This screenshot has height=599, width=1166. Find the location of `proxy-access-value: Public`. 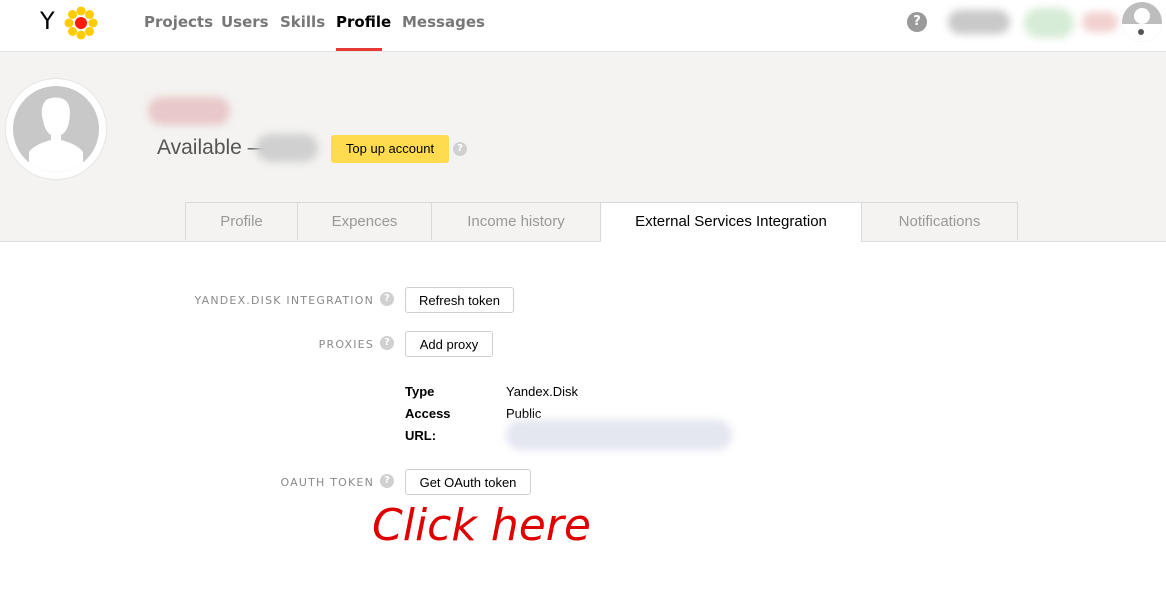

proxy-access-value: Public is located at coordinates (524, 413).